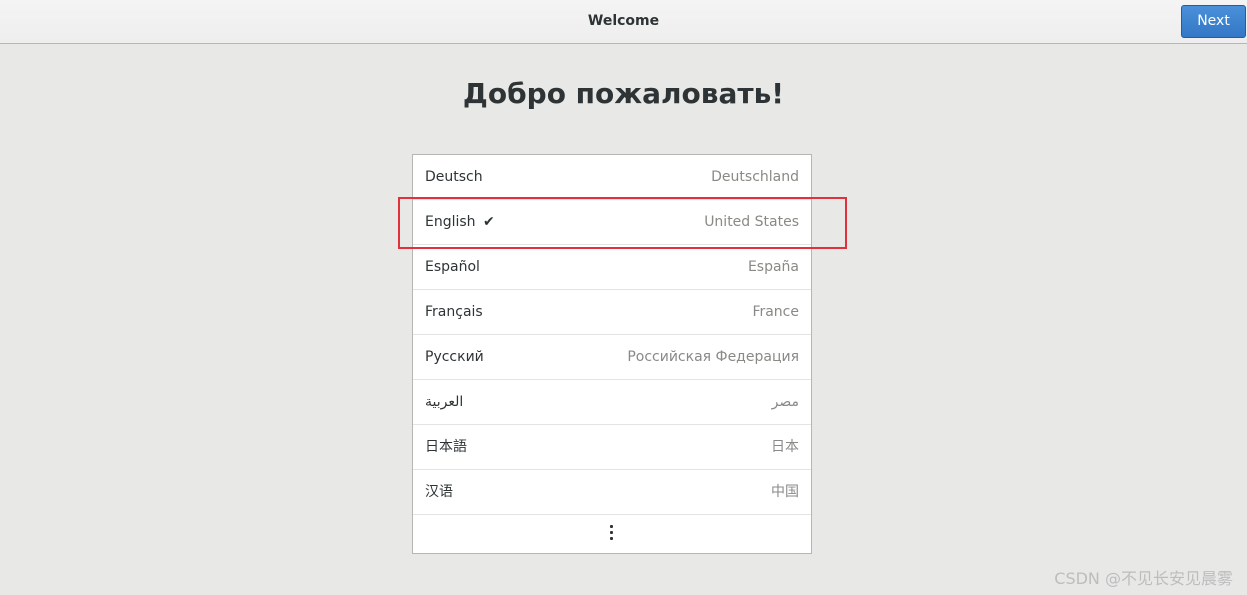 This screenshot has height=595, width=1247. I want to click on language-row-francais: Français France, so click(612, 312).